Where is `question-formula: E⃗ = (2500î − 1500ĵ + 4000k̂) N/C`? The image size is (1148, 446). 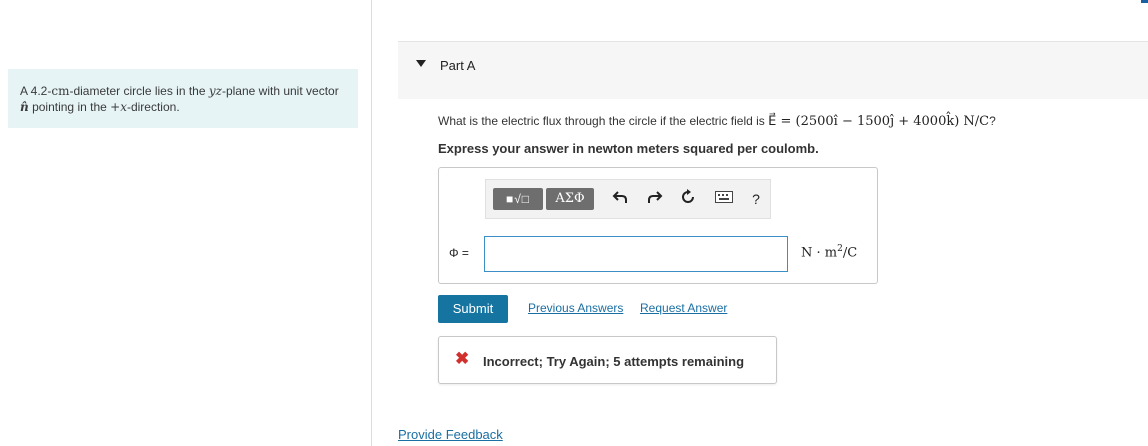 question-formula: E⃗ = (2500î − 1500ĵ + 4000k̂) N/C is located at coordinates (879, 121).